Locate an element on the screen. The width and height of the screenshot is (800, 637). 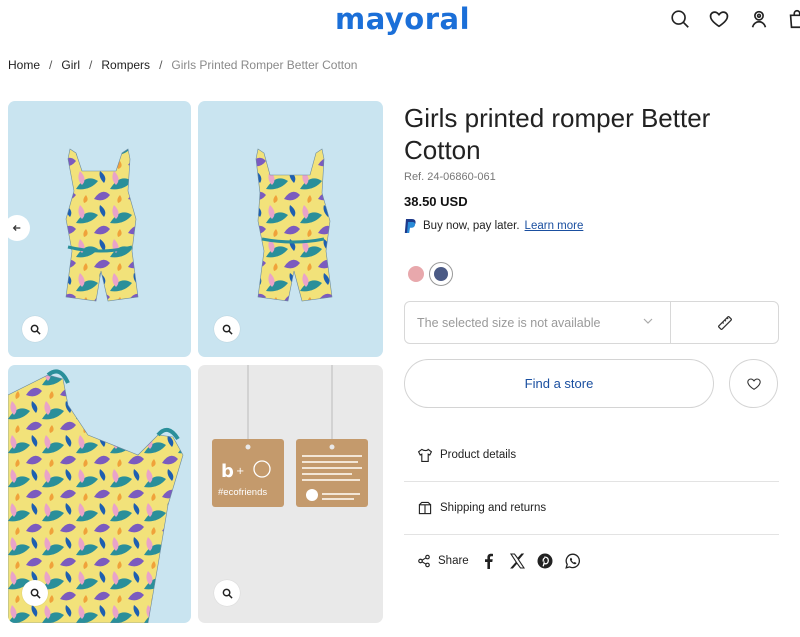
product-details-toggle: Product details is located at coordinates (591, 455).